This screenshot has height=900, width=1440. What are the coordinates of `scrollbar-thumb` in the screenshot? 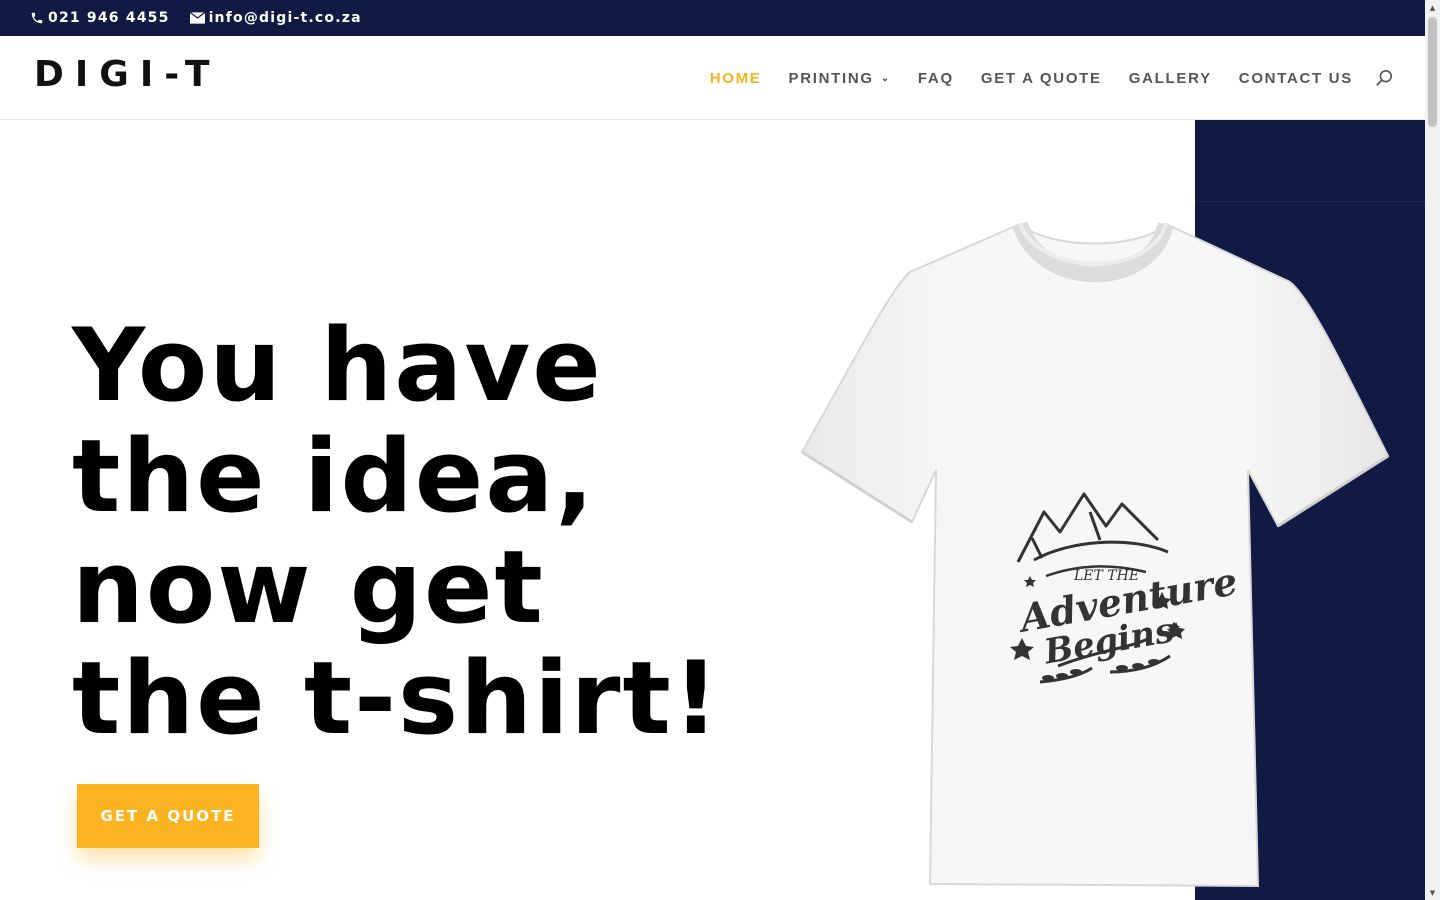 It's located at (1432, 72).